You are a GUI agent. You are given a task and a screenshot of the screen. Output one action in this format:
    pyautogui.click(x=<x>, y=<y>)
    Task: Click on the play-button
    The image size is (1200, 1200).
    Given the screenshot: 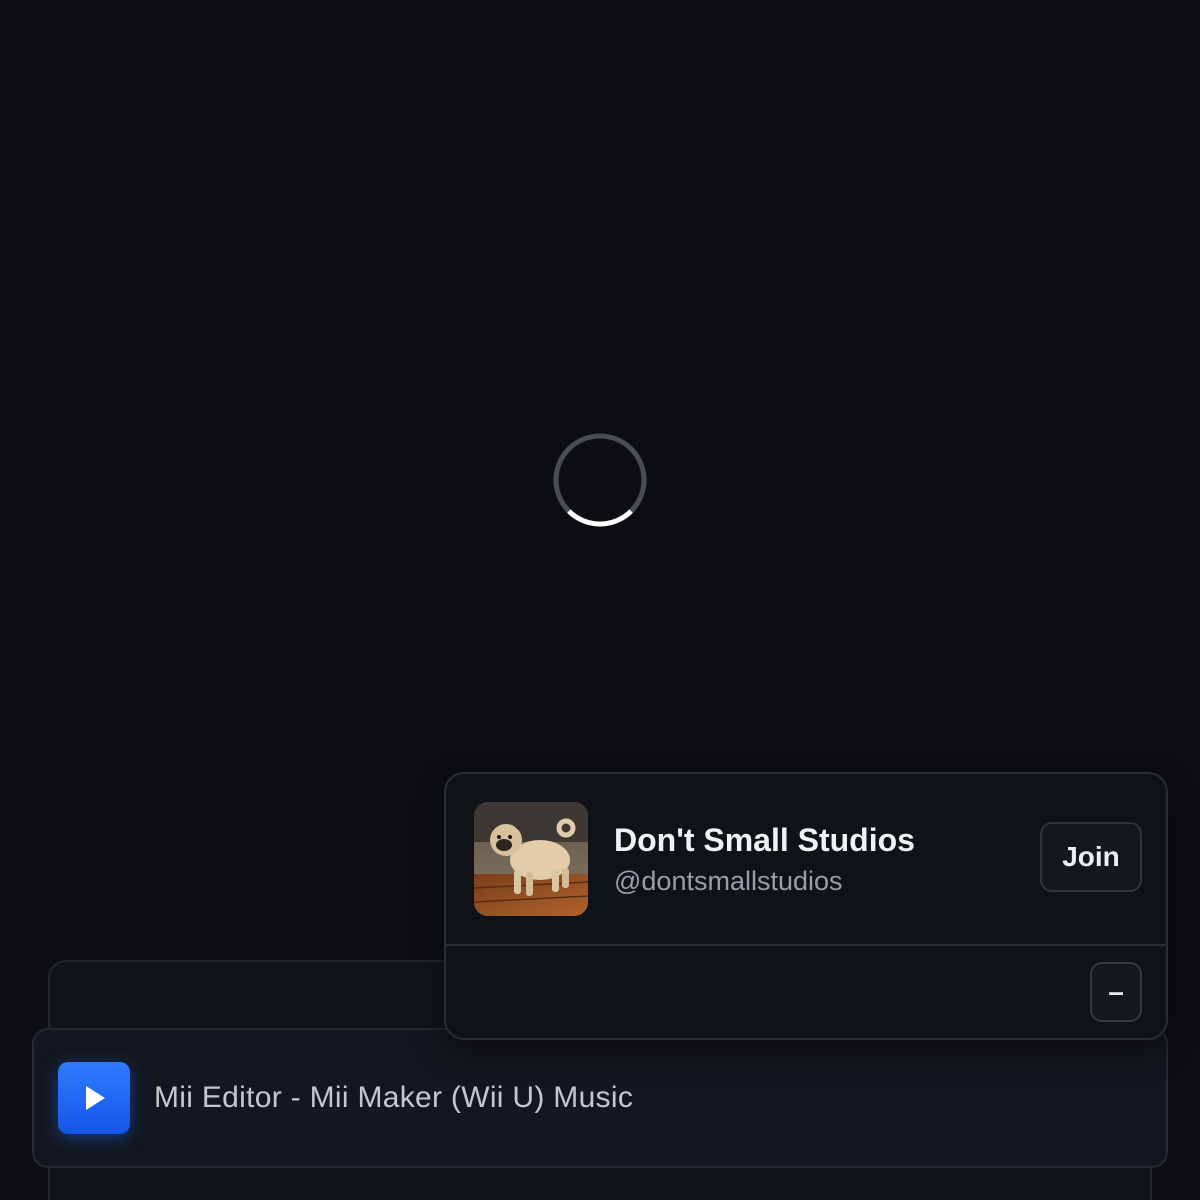 What is the action you would take?
    pyautogui.click(x=94, y=1098)
    